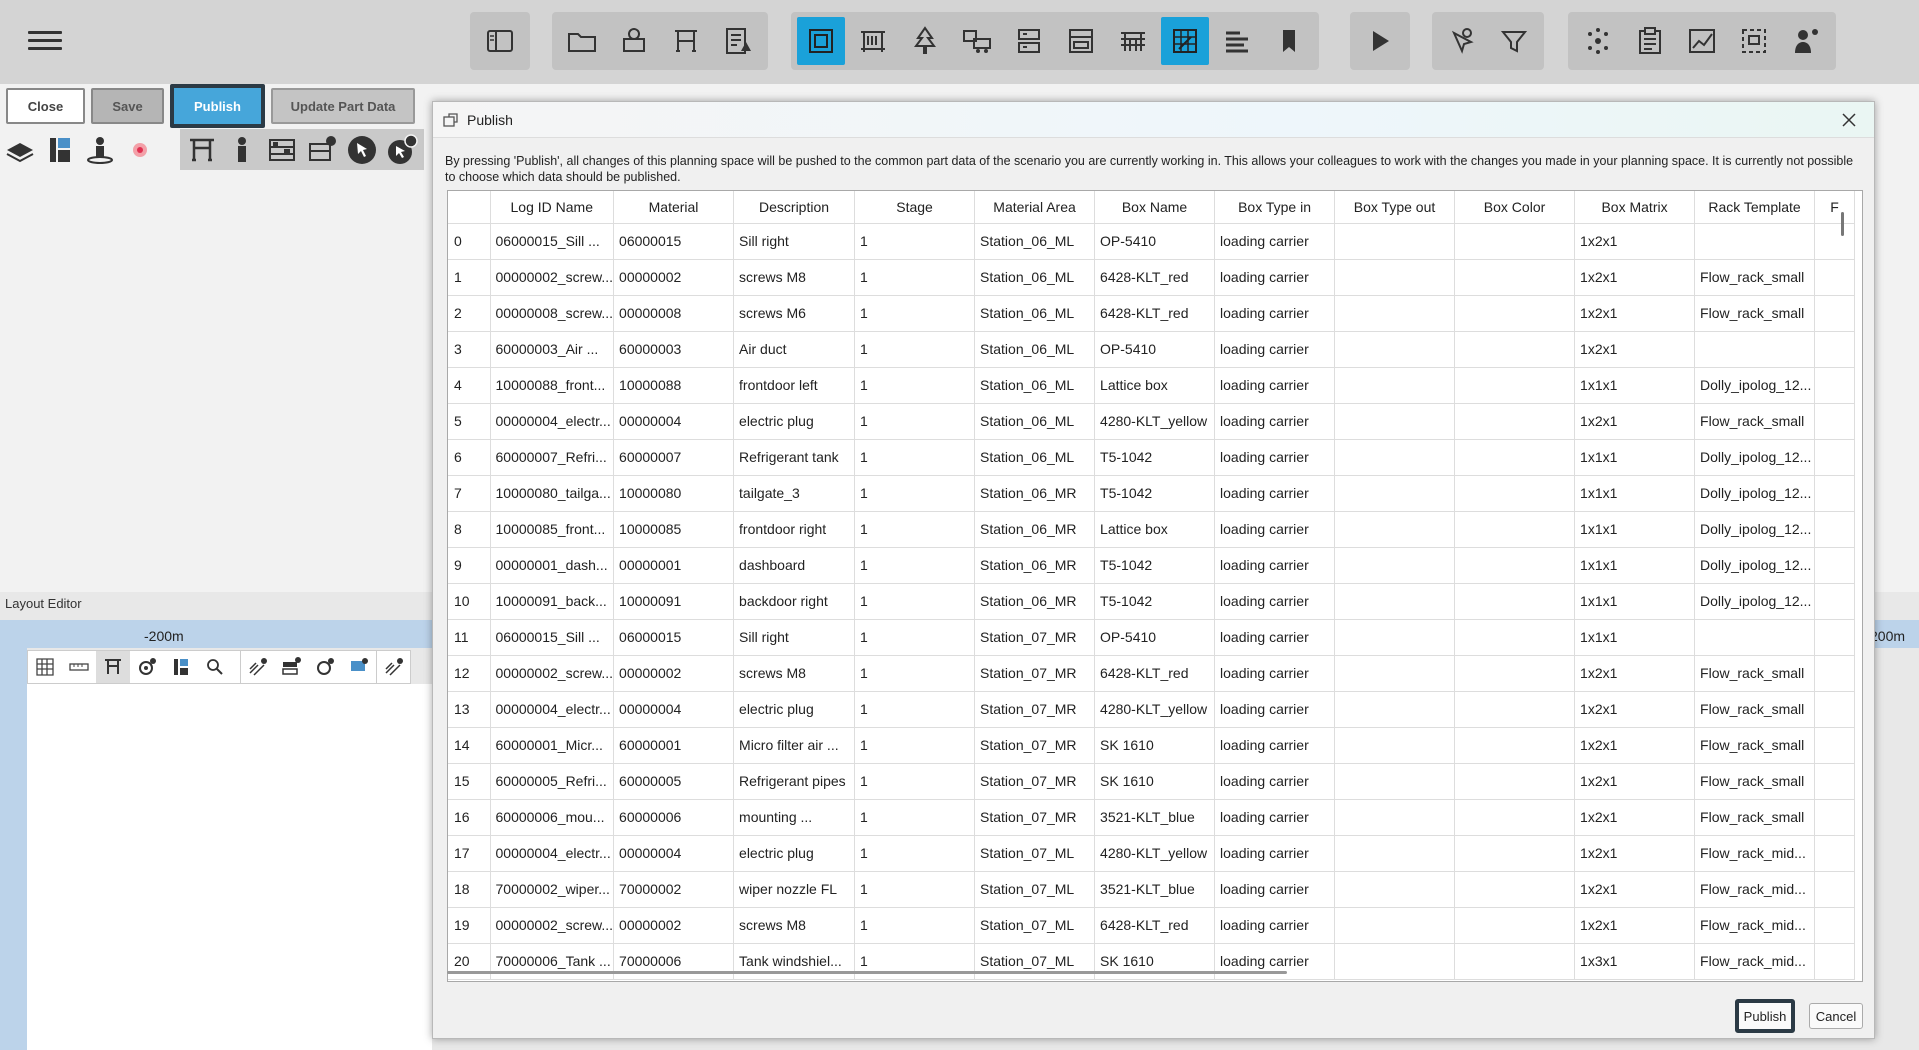 Image resolution: width=1919 pixels, height=1050 pixels. What do you see at coordinates (1835, 207) in the screenshot?
I see `column-header: F` at bounding box center [1835, 207].